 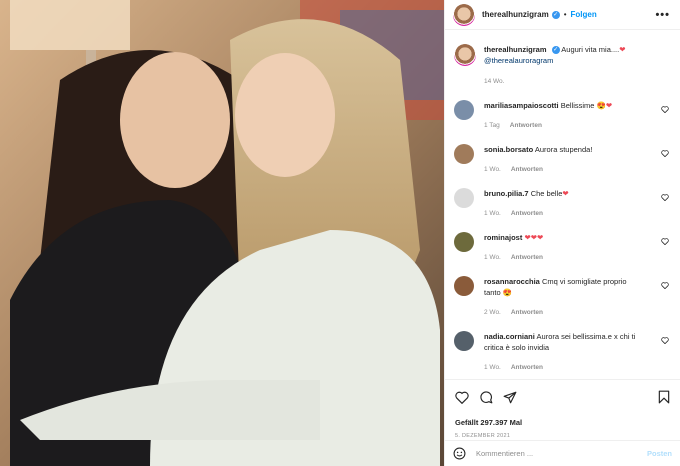 What do you see at coordinates (465, 55) in the screenshot?
I see `caption-avatar` at bounding box center [465, 55].